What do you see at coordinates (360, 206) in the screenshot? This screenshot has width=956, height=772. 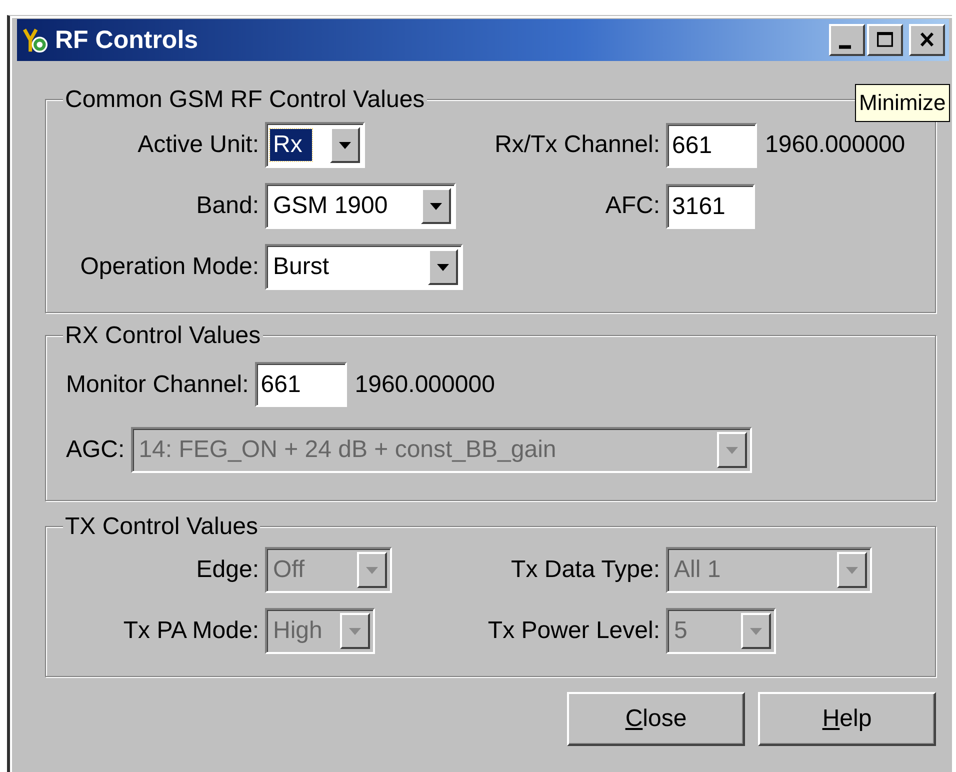 I see `dropdown: GSM 1900` at bounding box center [360, 206].